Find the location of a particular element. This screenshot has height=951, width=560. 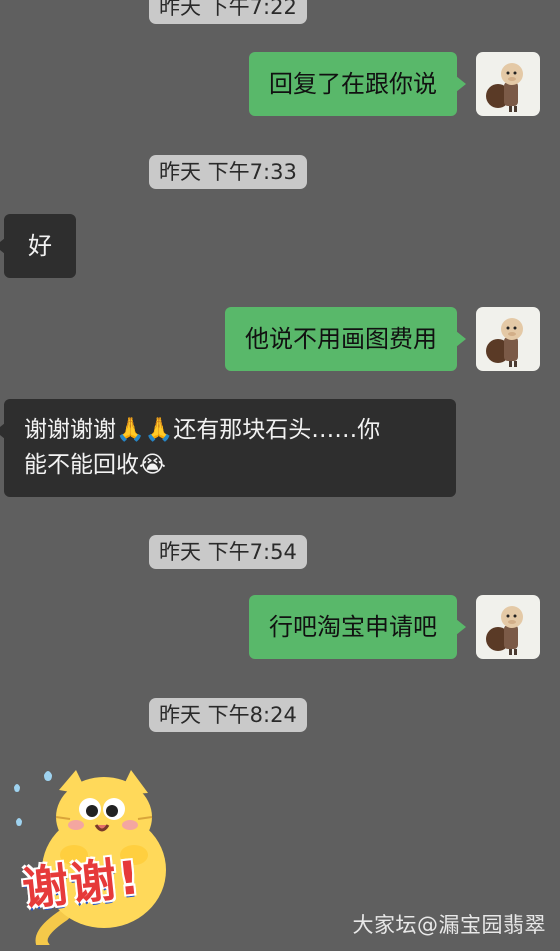

sticker-caption: 谢谢! is located at coordinates (81, 883).